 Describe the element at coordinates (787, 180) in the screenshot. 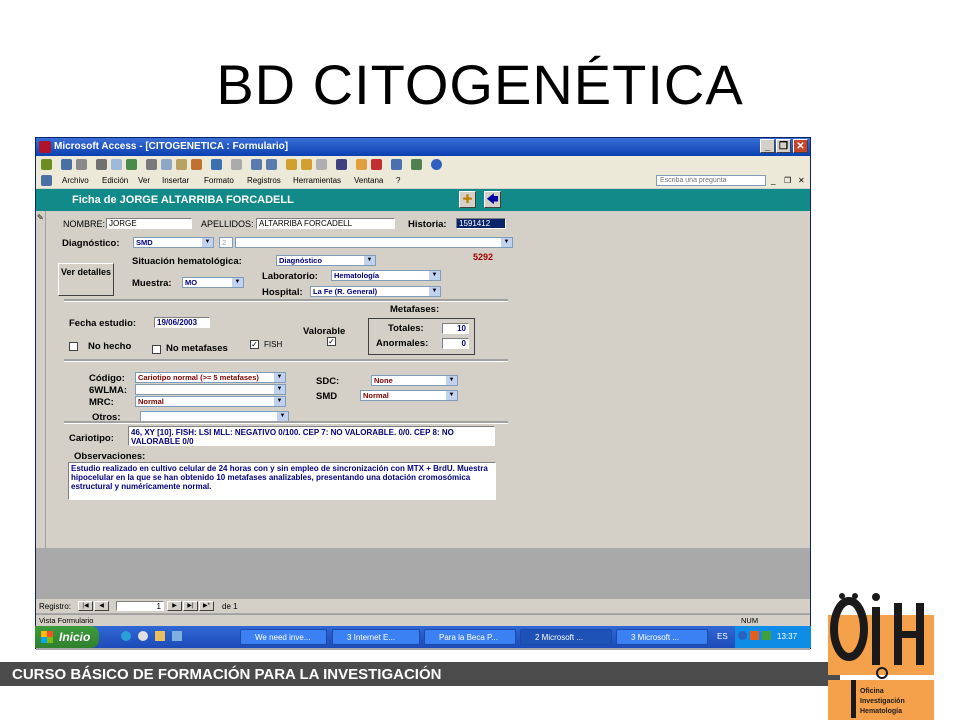

I see `menu-restore-icon: ❐` at that location.